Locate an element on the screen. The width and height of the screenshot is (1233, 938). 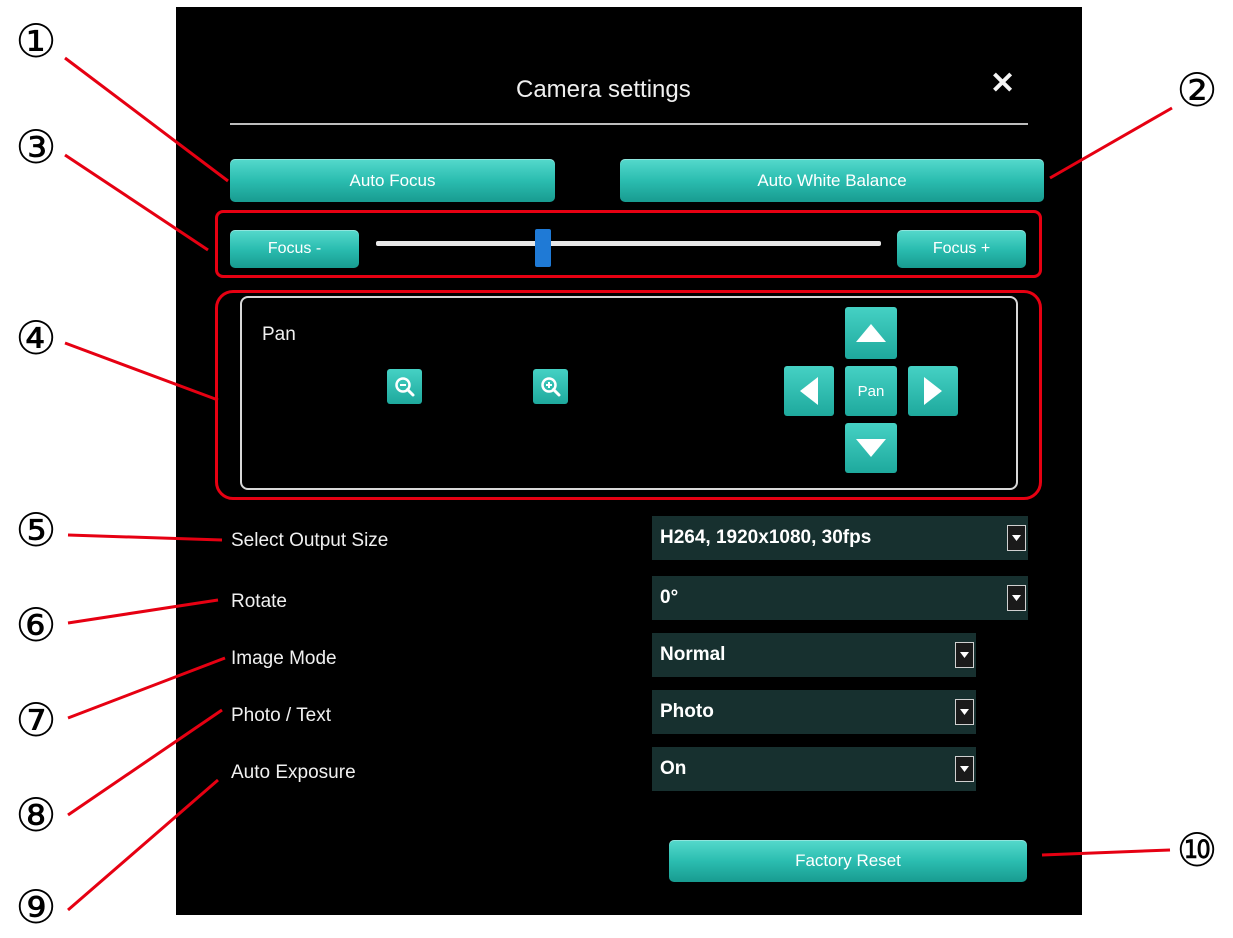
callout-2: ② is located at coordinates (1197, 90).